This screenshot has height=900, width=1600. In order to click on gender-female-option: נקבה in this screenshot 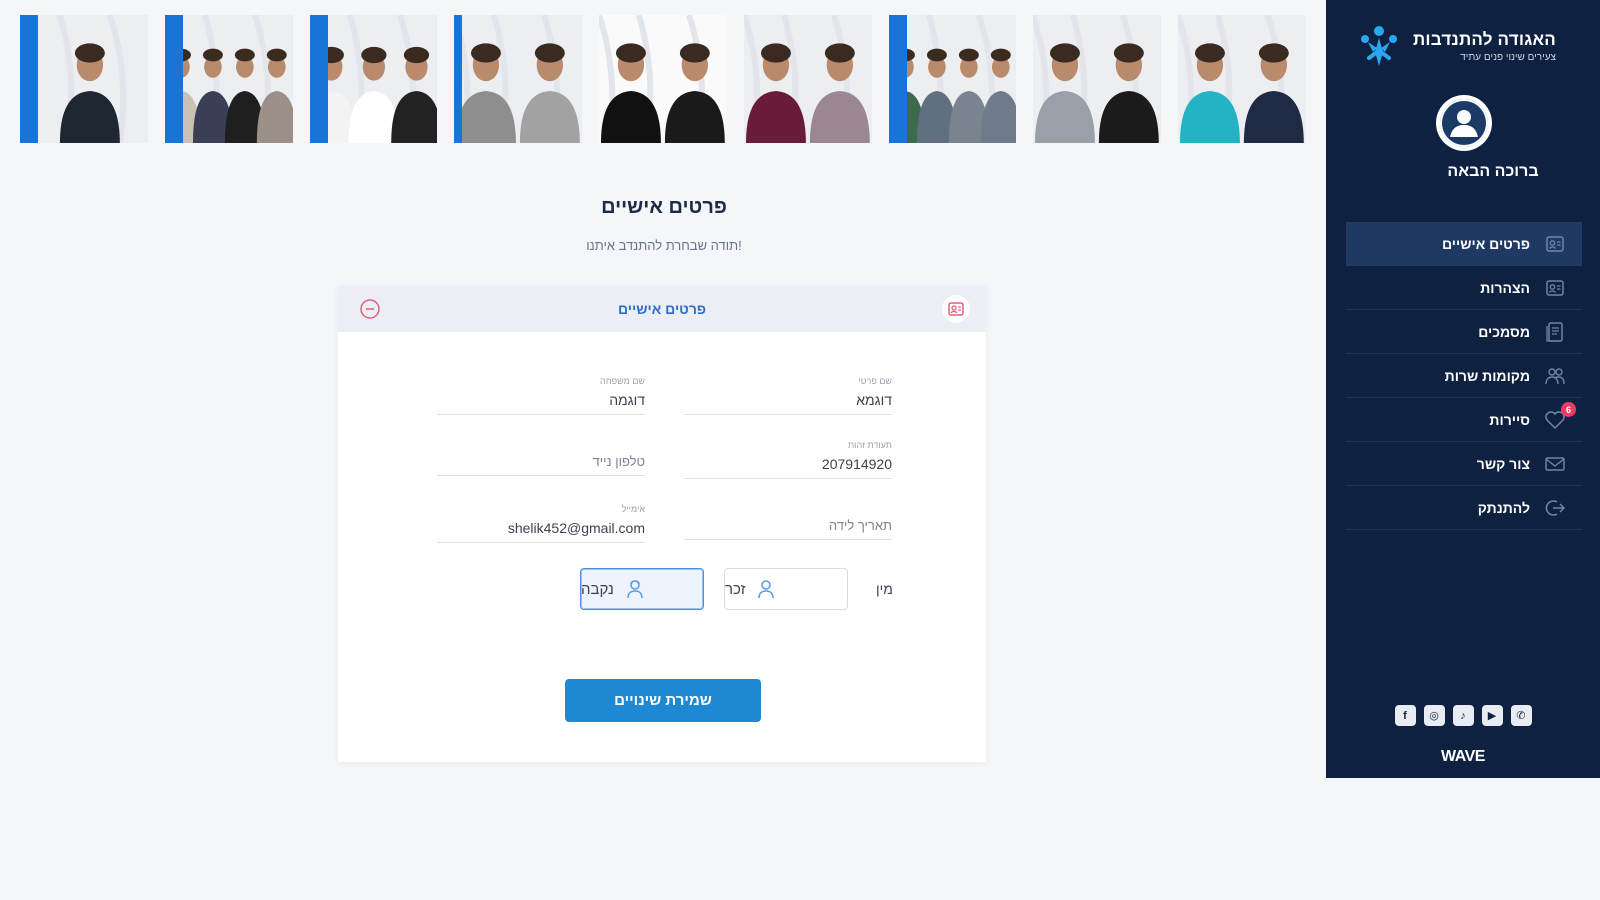, I will do `click(642, 589)`.